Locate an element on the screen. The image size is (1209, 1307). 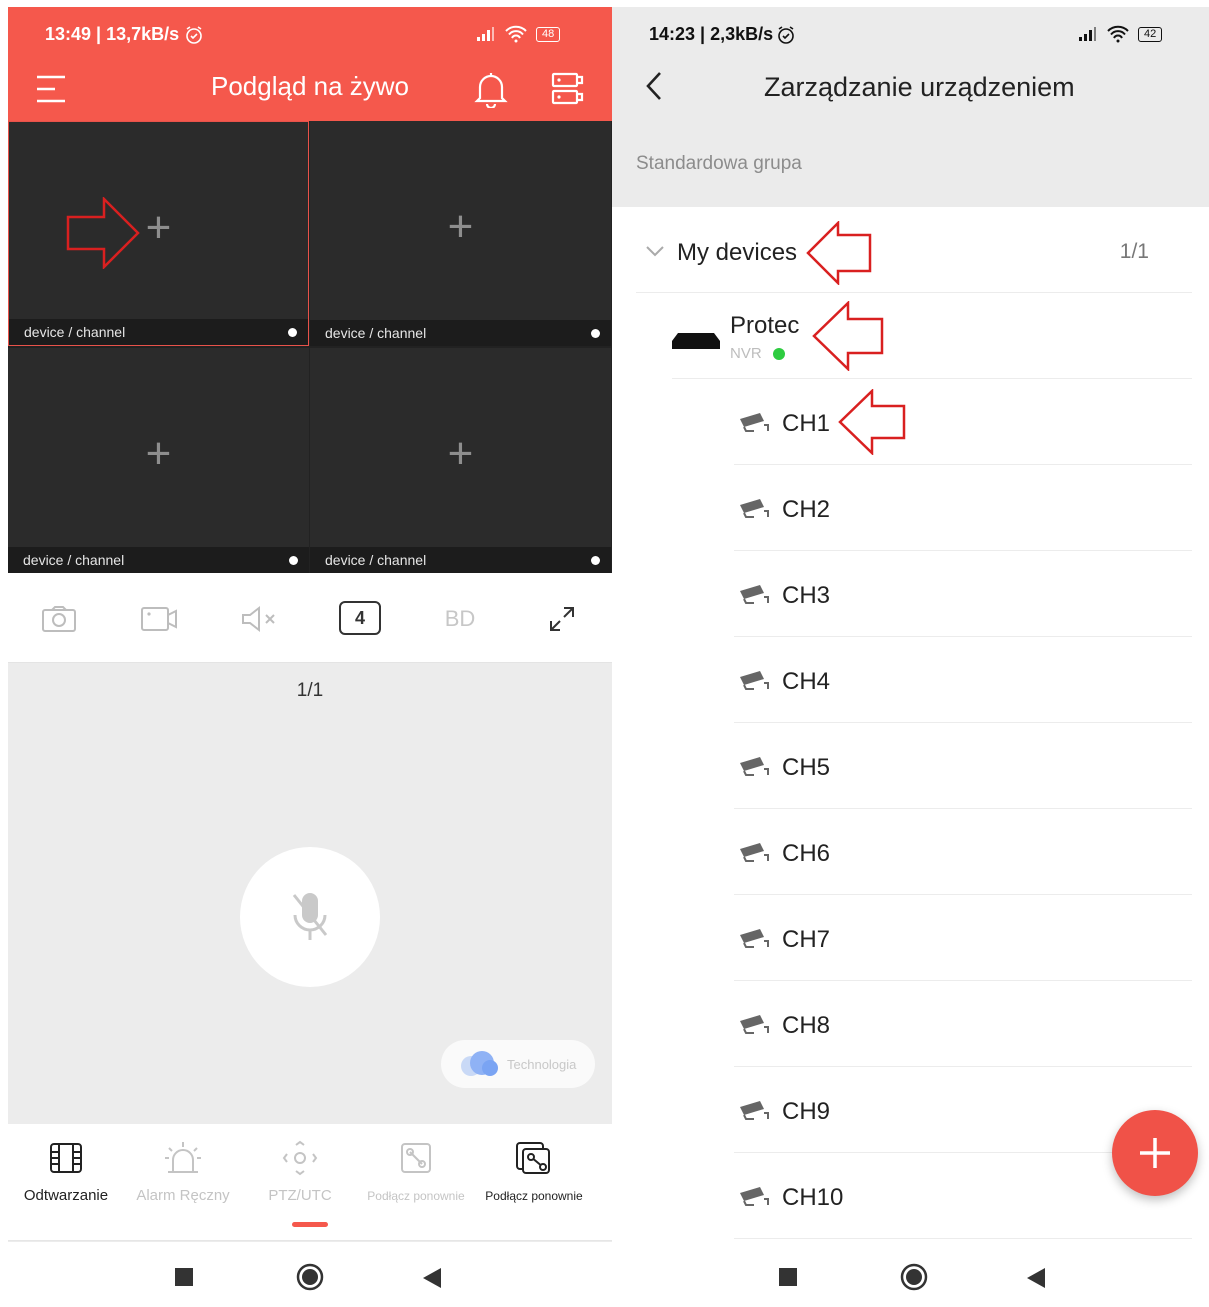
status-icons: 48 is located at coordinates (518, 34).